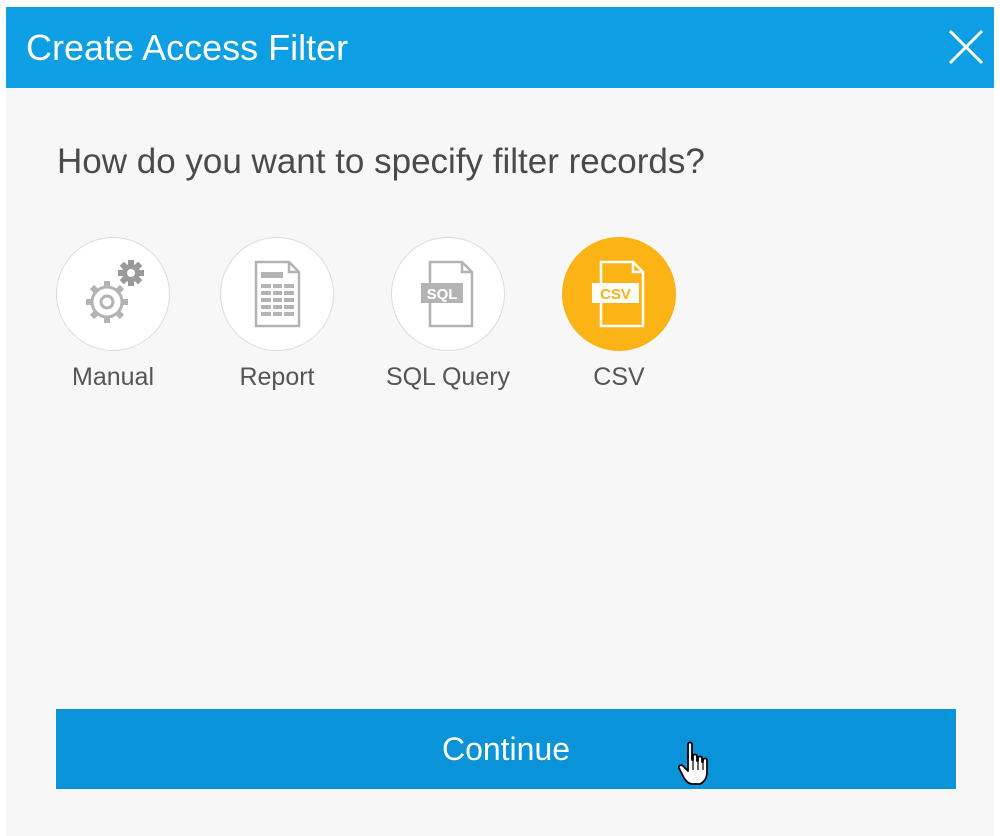 The height and width of the screenshot is (836, 1000). What do you see at coordinates (187, 47) in the screenshot?
I see `dialog-title: Create Access Filter` at bounding box center [187, 47].